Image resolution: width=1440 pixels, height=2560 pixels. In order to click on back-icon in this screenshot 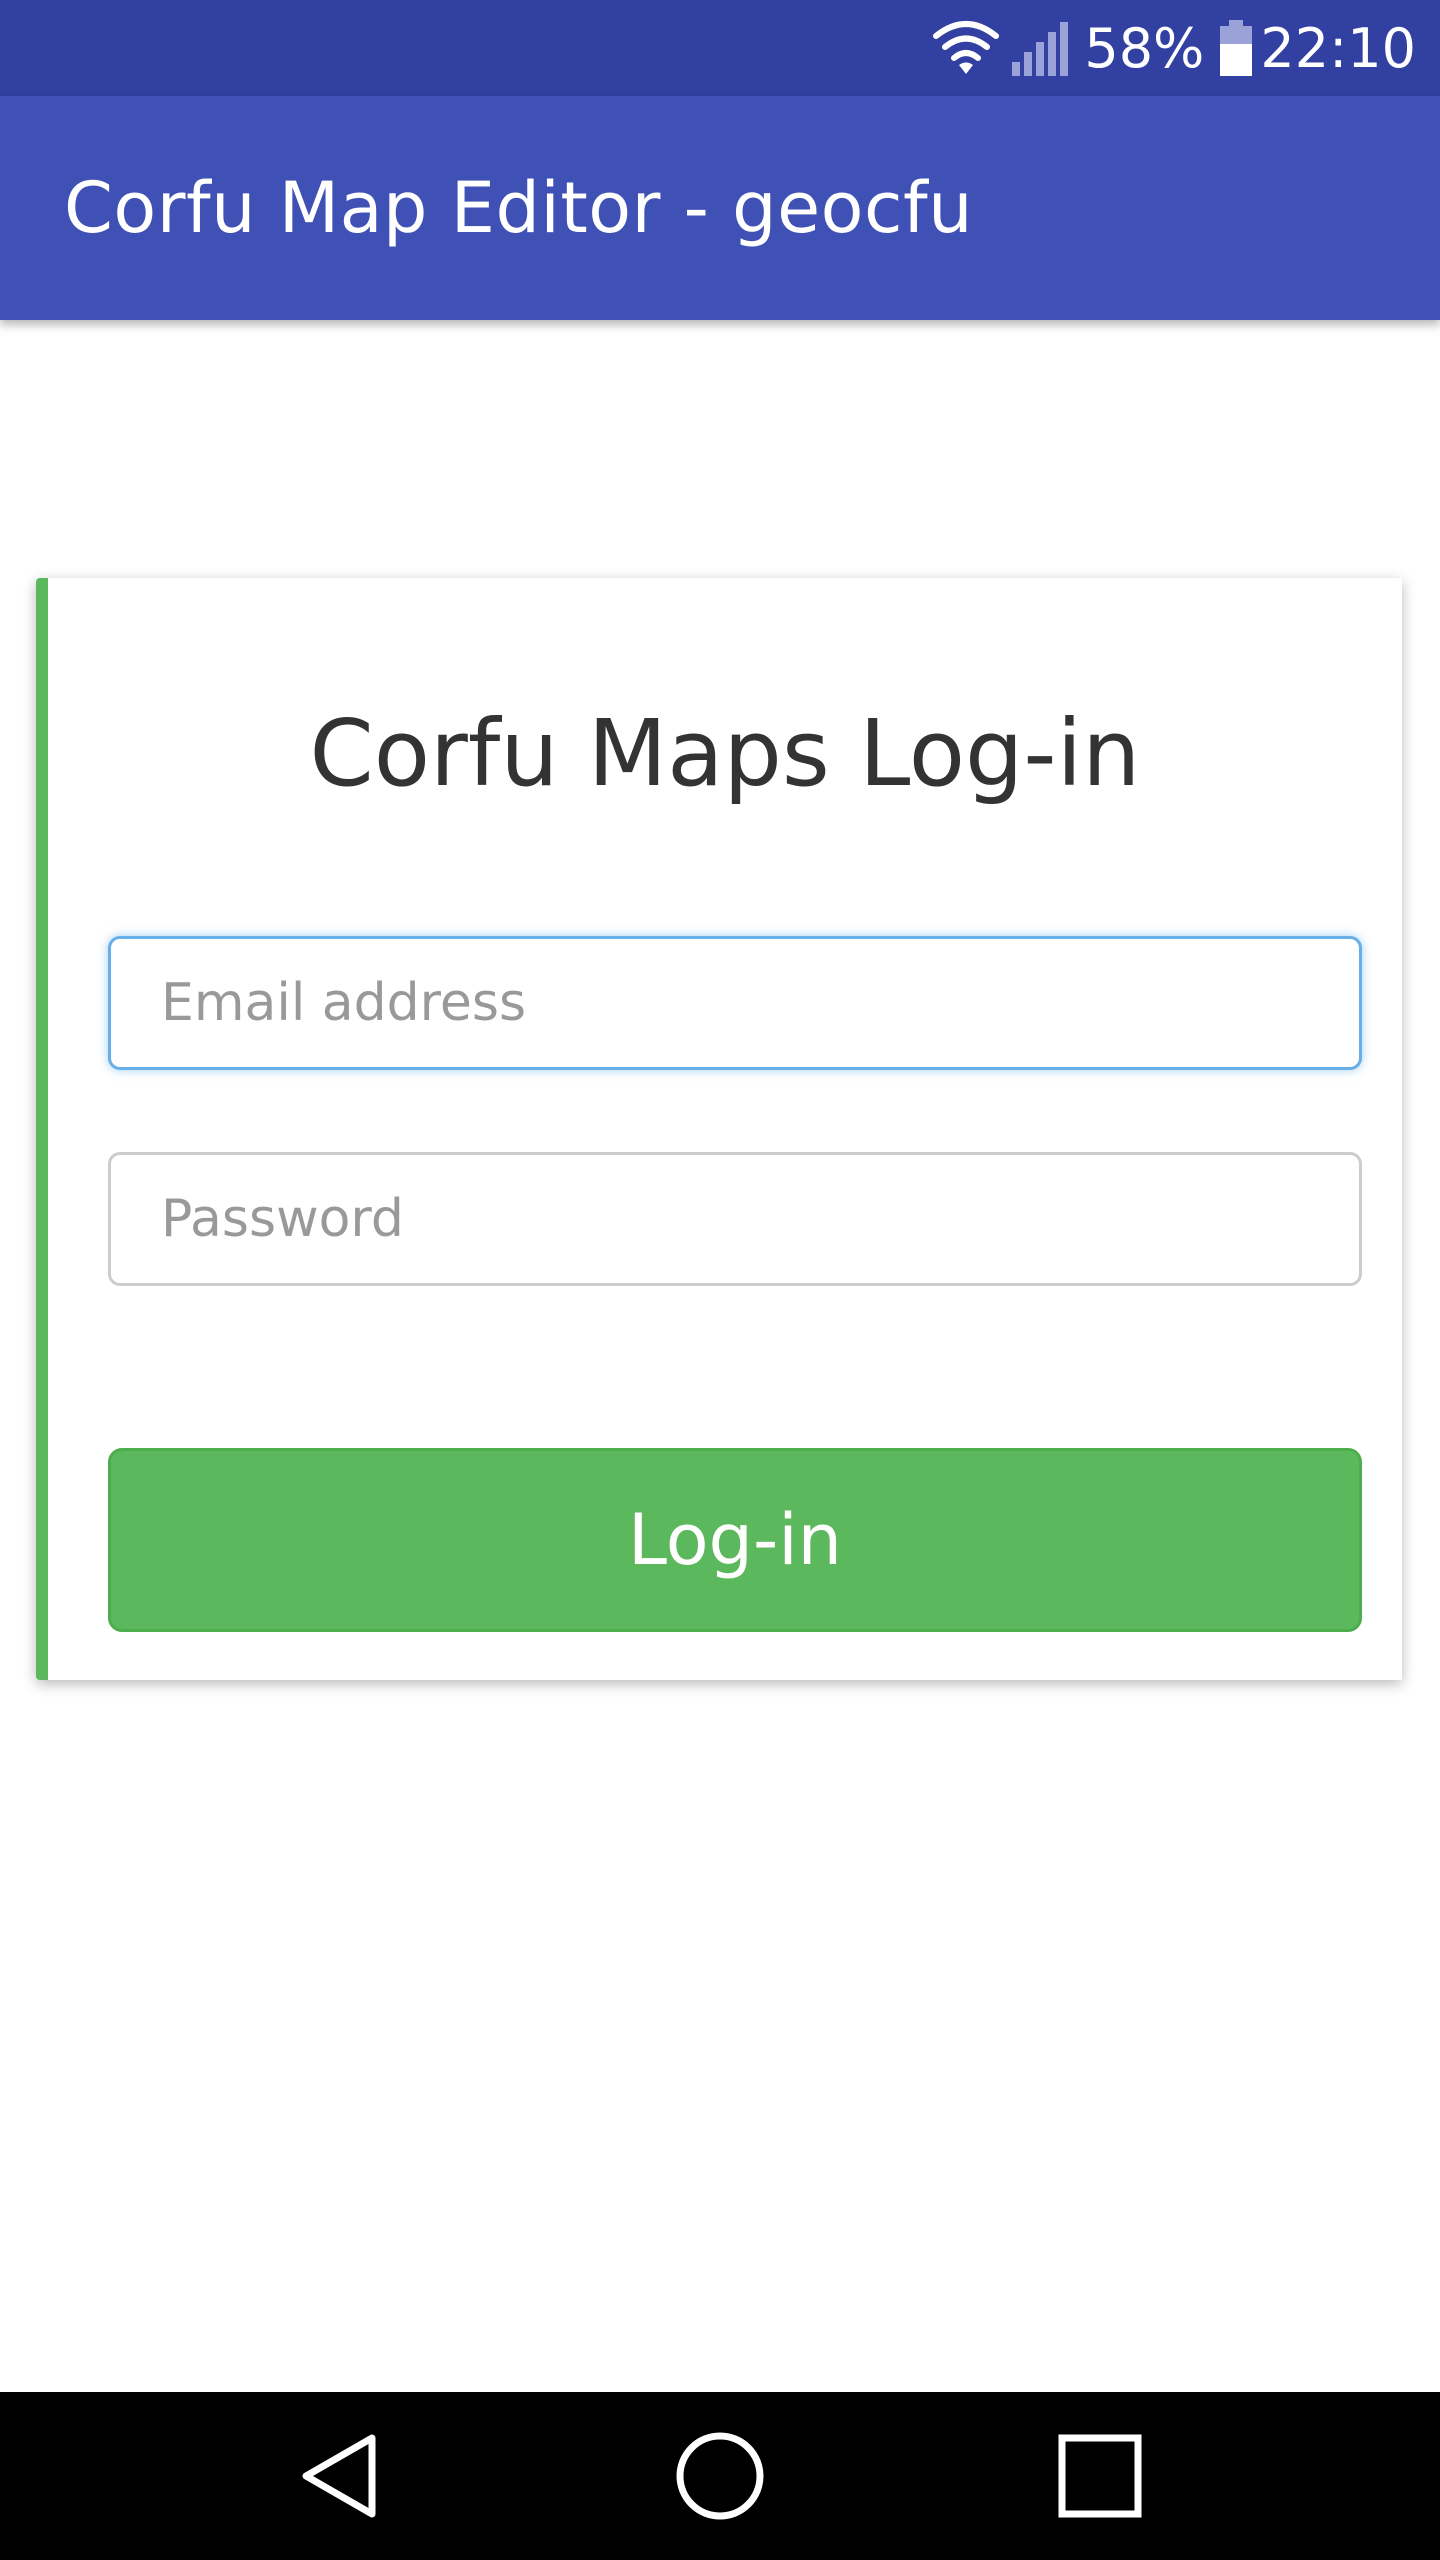, I will do `click(340, 2476)`.